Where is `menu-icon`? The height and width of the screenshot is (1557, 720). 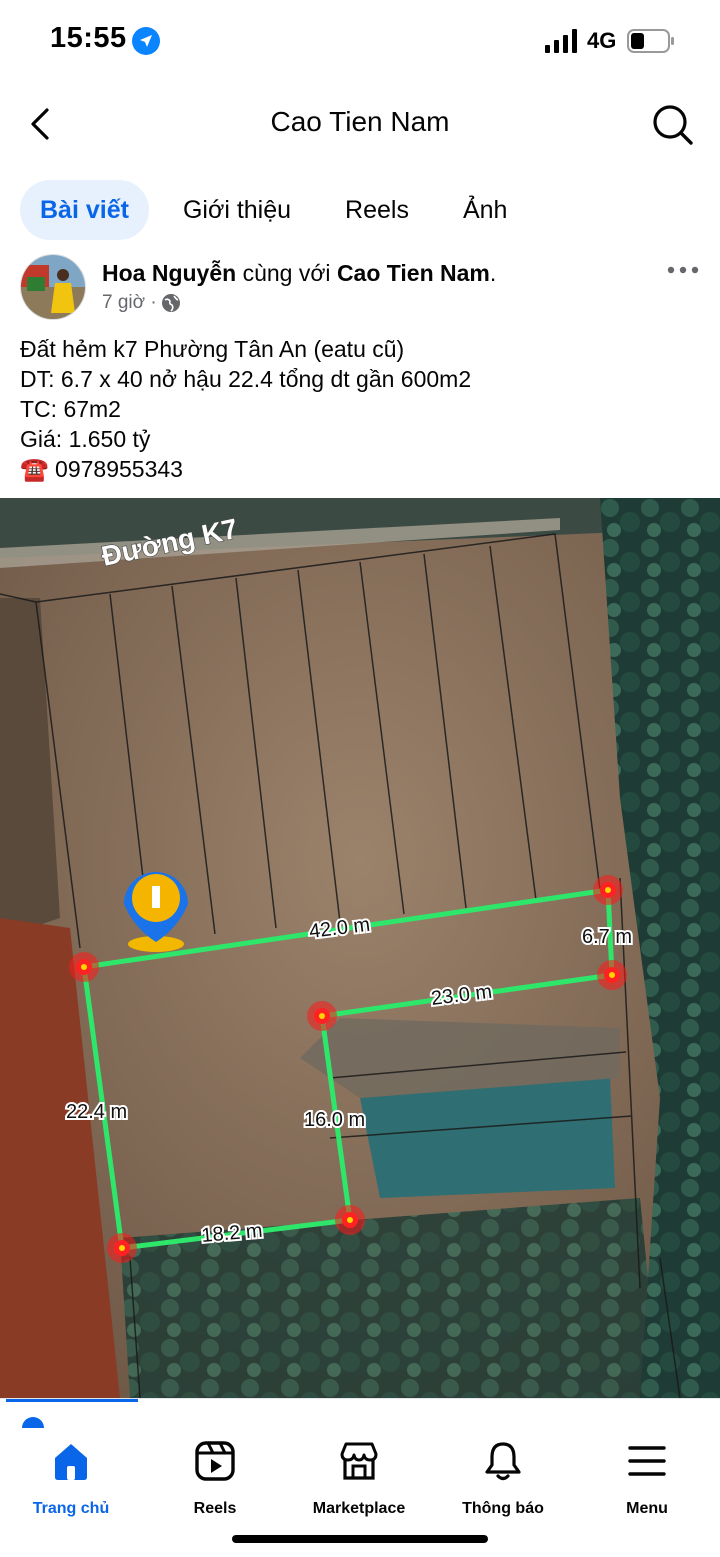
menu-icon is located at coordinates (647, 1461).